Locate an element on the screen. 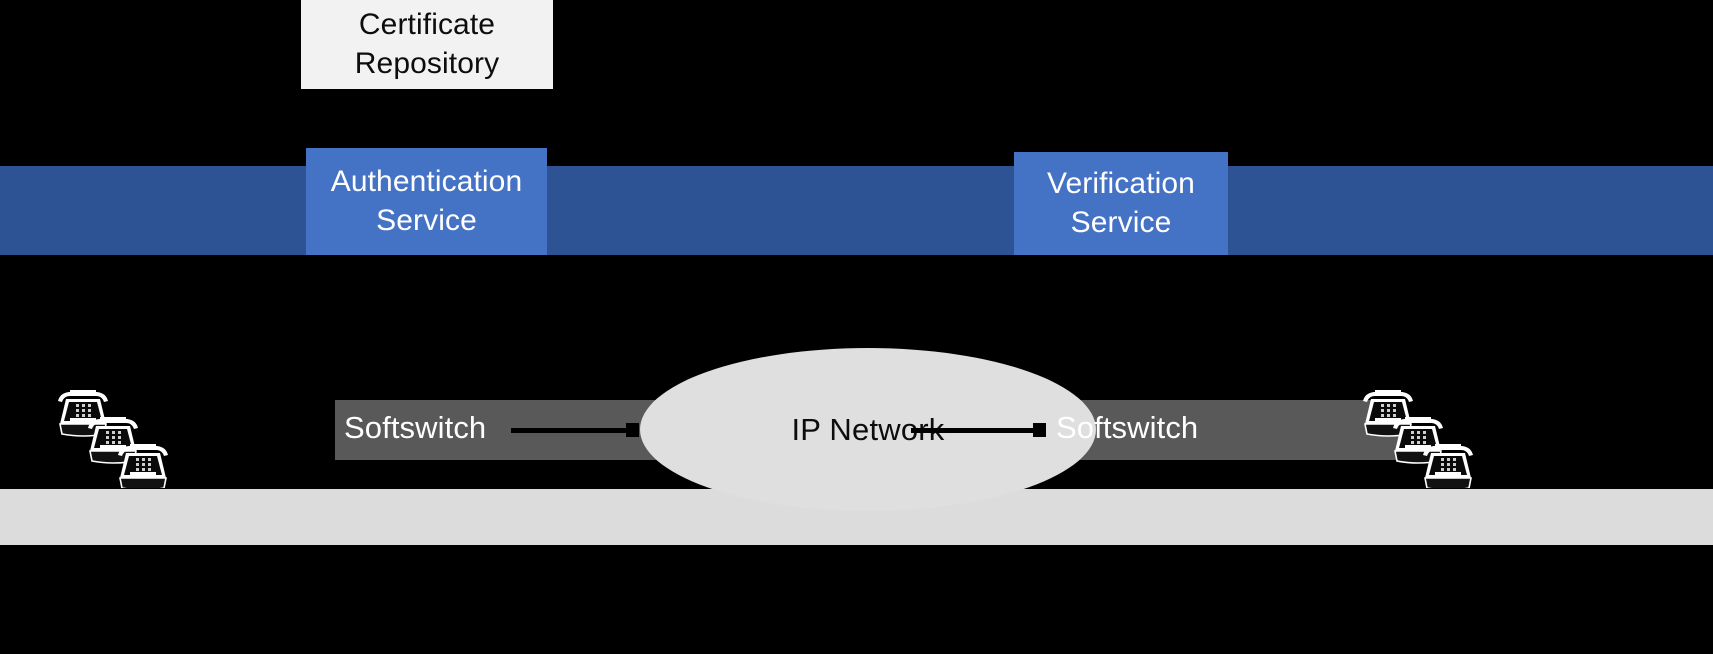 Image resolution: width=1713 pixels, height=654 pixels. verification-service-label-line2: Service is located at coordinates (1121, 222).